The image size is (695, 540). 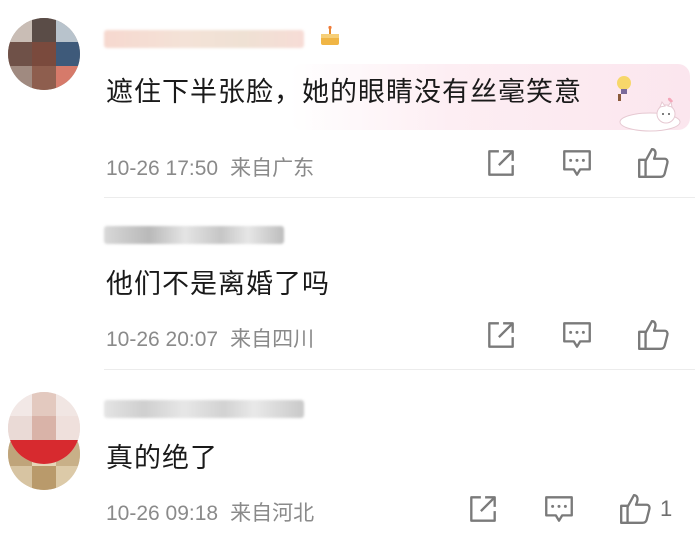 What do you see at coordinates (162, 513) in the screenshot?
I see `comment-time: 10-26 09:18` at bounding box center [162, 513].